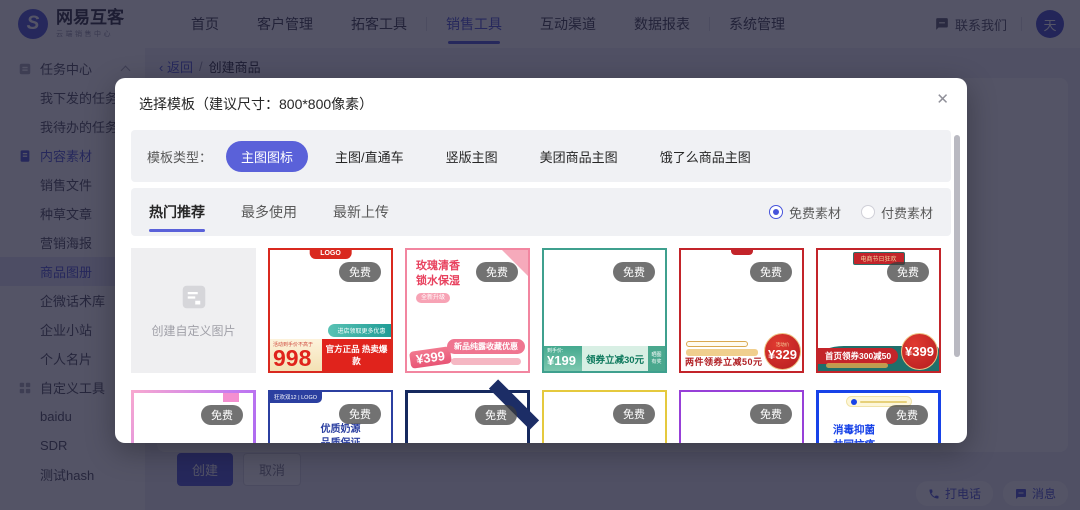  What do you see at coordinates (193, 297) in the screenshot?
I see `image-placeholder-icon` at bounding box center [193, 297].